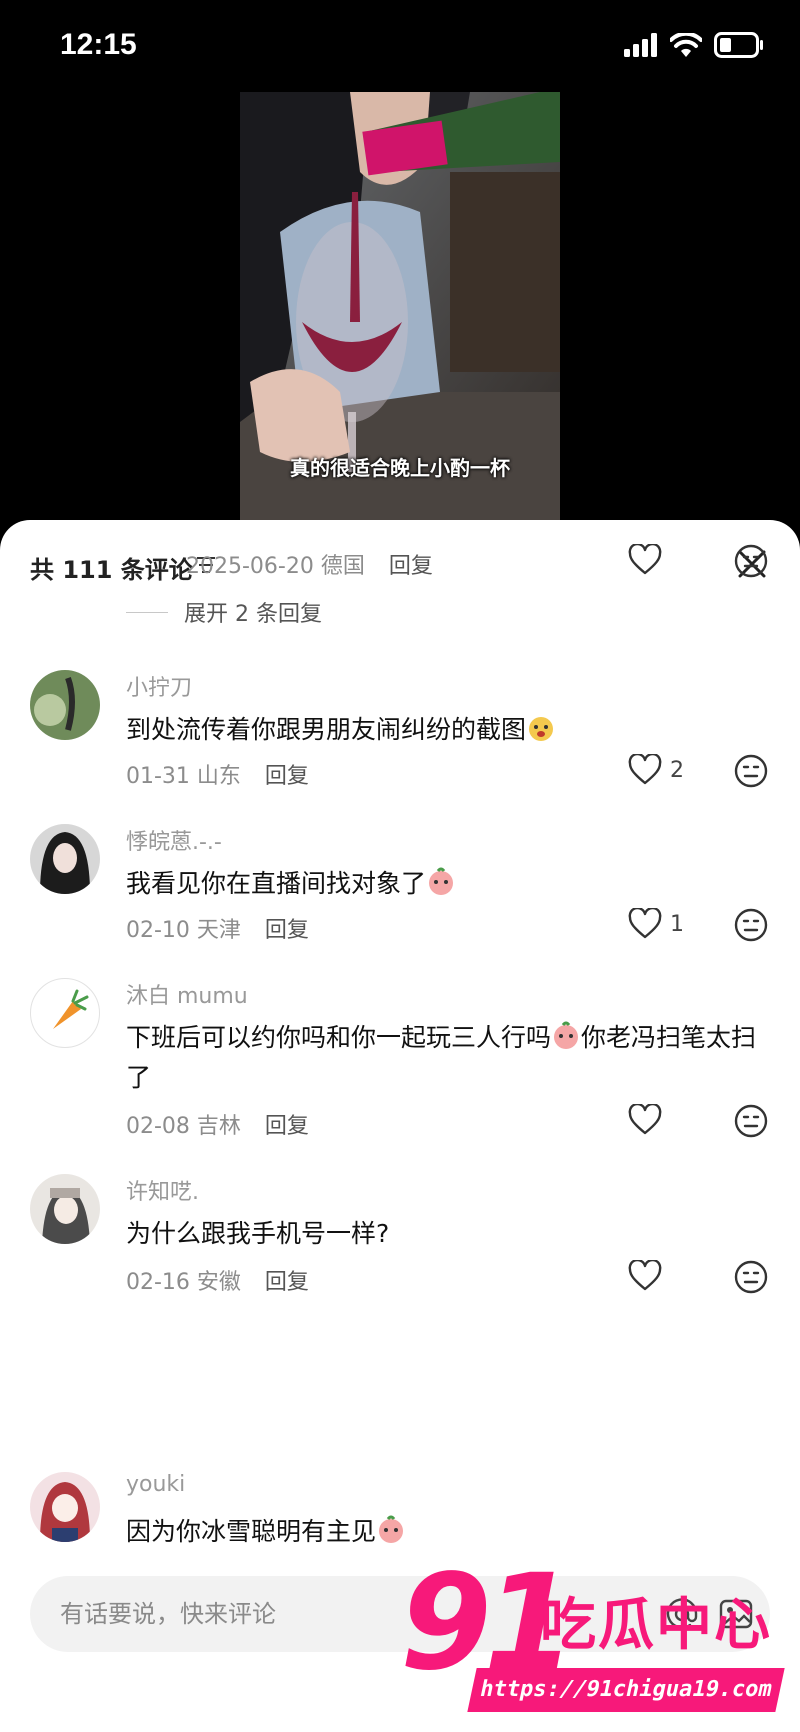 The height and width of the screenshot is (1732, 800). I want to click on comment-text: 为什么跟我手机号一样?, so click(446, 1234).